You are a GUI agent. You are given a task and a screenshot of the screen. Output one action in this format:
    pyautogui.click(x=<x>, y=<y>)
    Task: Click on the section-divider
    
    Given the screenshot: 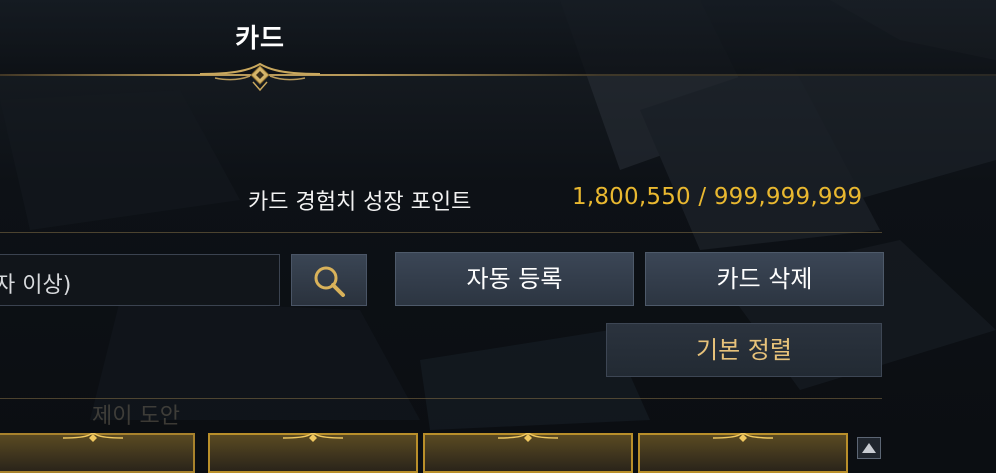 What is the action you would take?
    pyautogui.click(x=441, y=232)
    